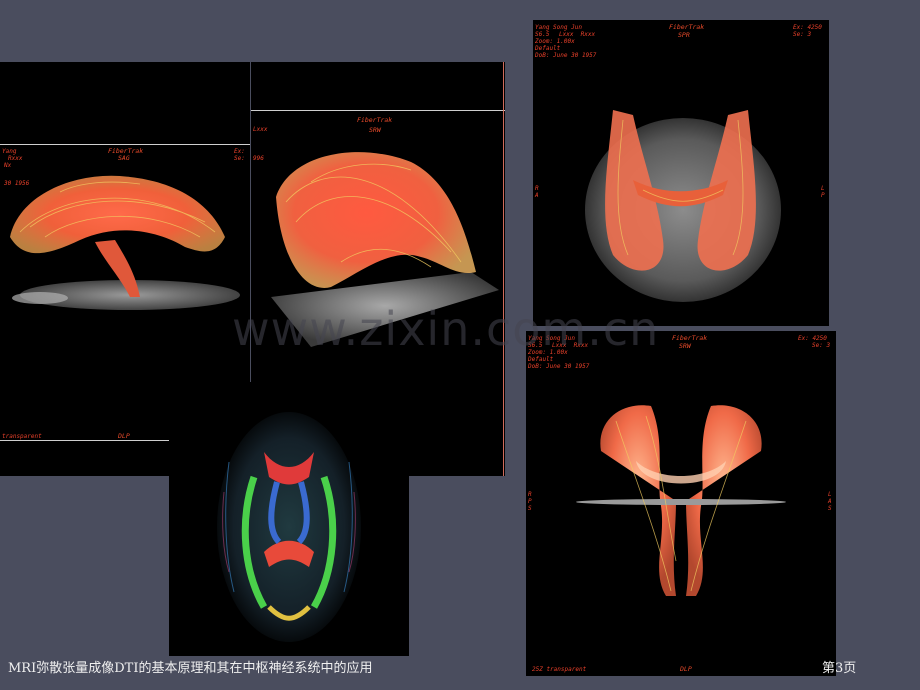  What do you see at coordinates (446, 329) in the screenshot?
I see `watermark: www.zixin.com.cn` at bounding box center [446, 329].